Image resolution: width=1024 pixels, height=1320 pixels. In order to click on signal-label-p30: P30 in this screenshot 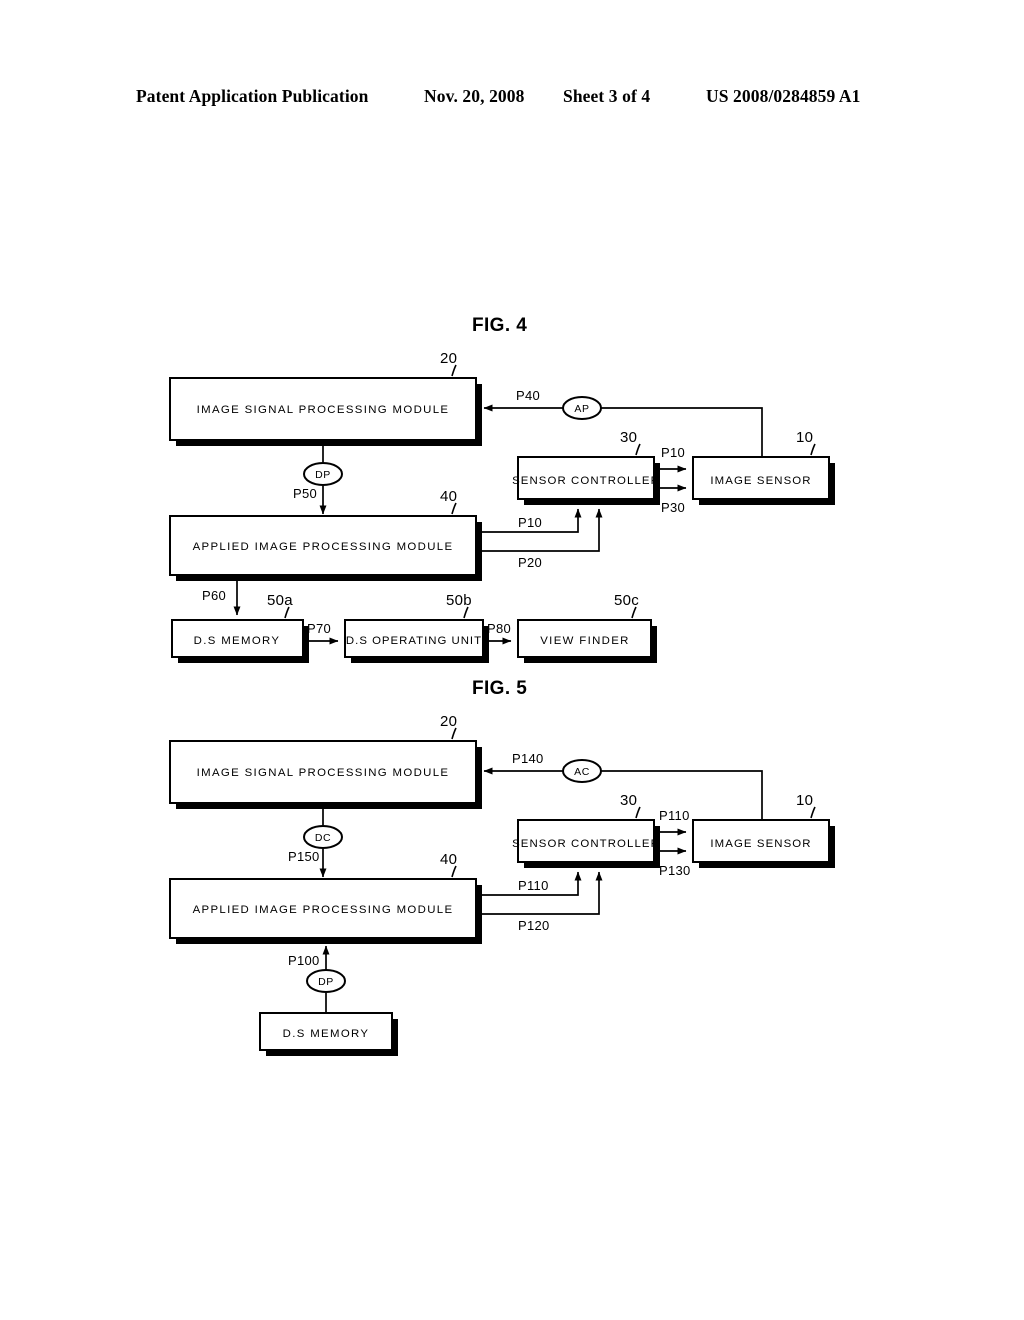, I will do `click(673, 507)`.